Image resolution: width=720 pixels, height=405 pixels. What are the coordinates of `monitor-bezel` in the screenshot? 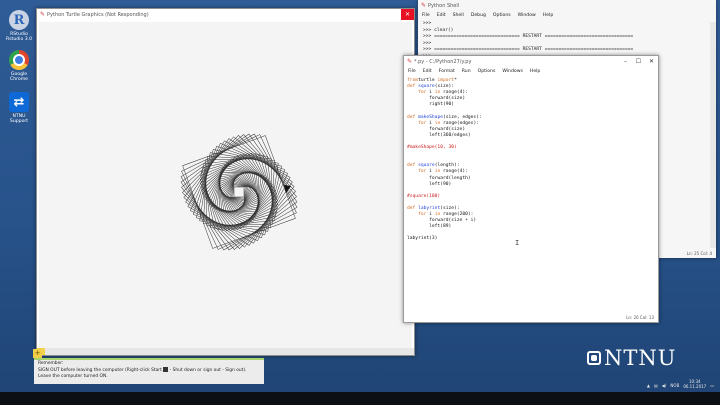 It's located at (360, 398).